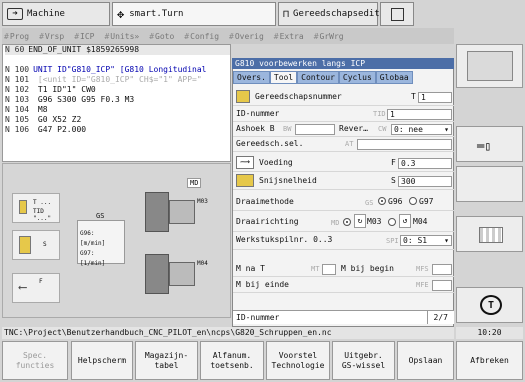 The width and height of the screenshot is (525, 382). Describe the element at coordinates (283, 77) in the screenshot. I see `dialog-tab-1: Tool` at that location.